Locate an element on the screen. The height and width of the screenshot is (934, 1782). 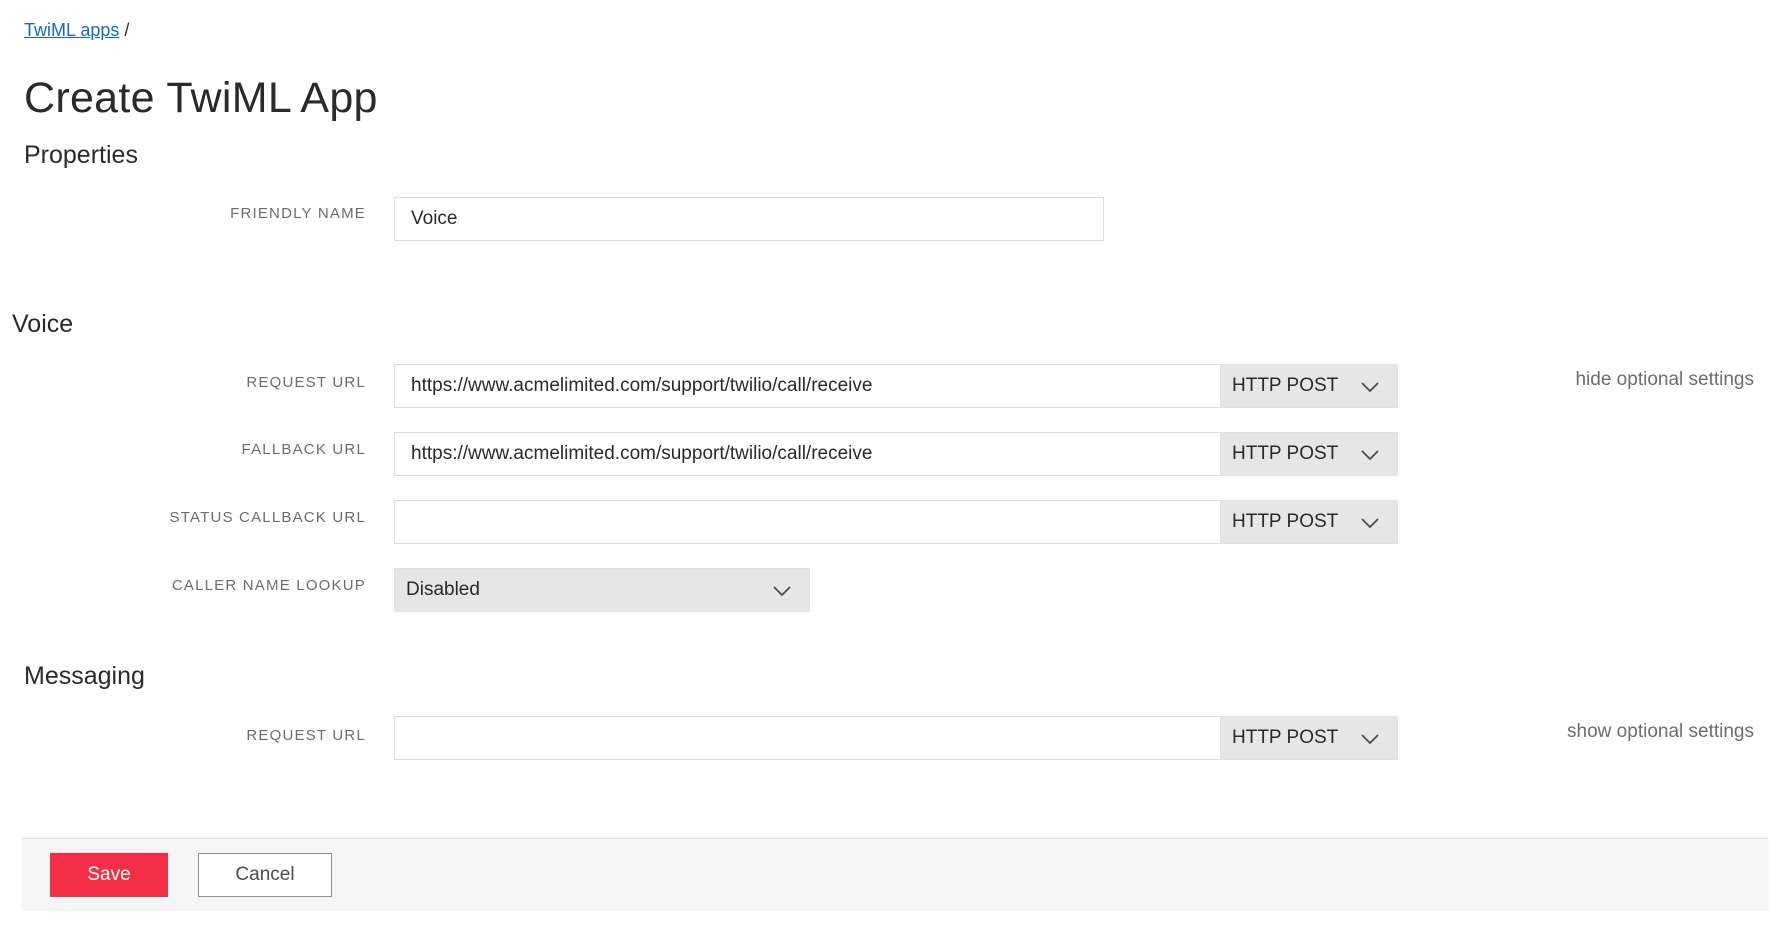
voice-fallback-method-value: HTTP POST is located at coordinates (1285, 453).